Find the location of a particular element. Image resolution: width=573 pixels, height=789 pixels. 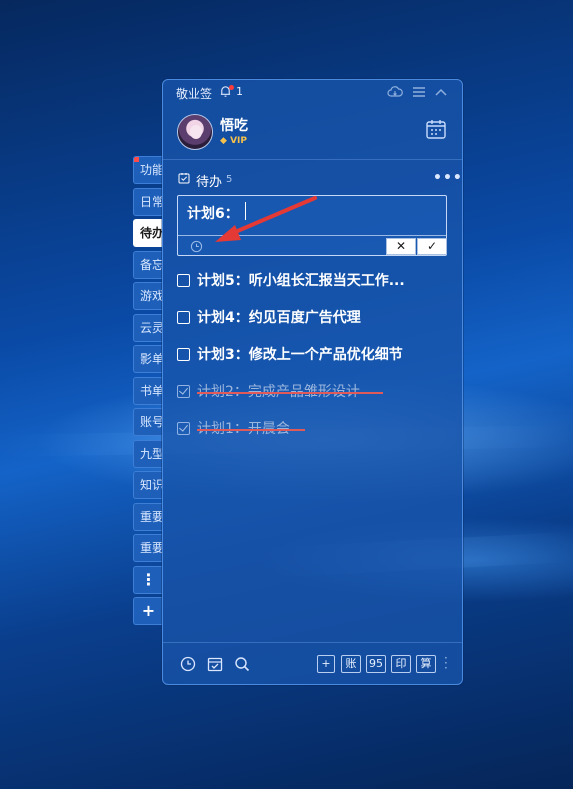

side-tab-beiwang: 备忘 is located at coordinates (148, 264).